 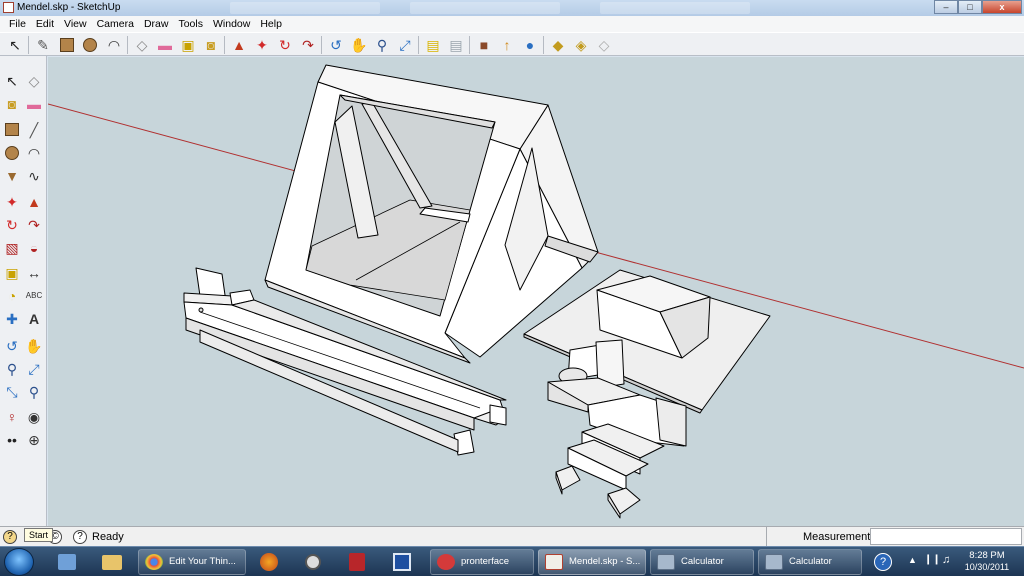 What do you see at coordinates (17, 24) in the screenshot?
I see `menu-file: File` at bounding box center [17, 24].